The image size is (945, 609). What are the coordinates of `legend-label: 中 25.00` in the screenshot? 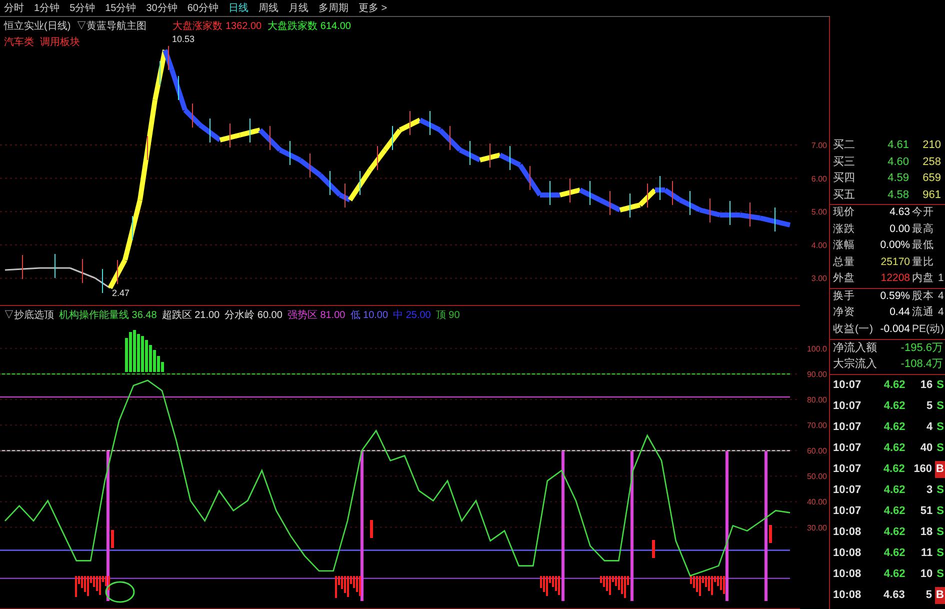 It's located at (412, 315).